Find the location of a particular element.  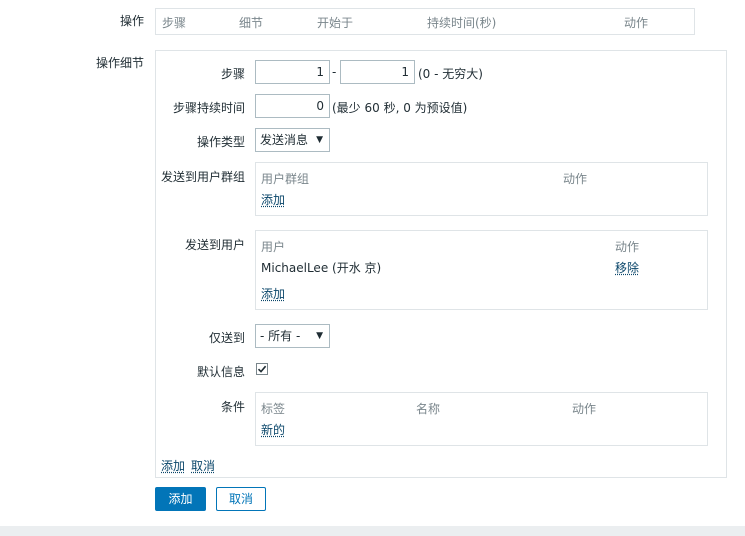

default-message-checkbox is located at coordinates (262, 369).